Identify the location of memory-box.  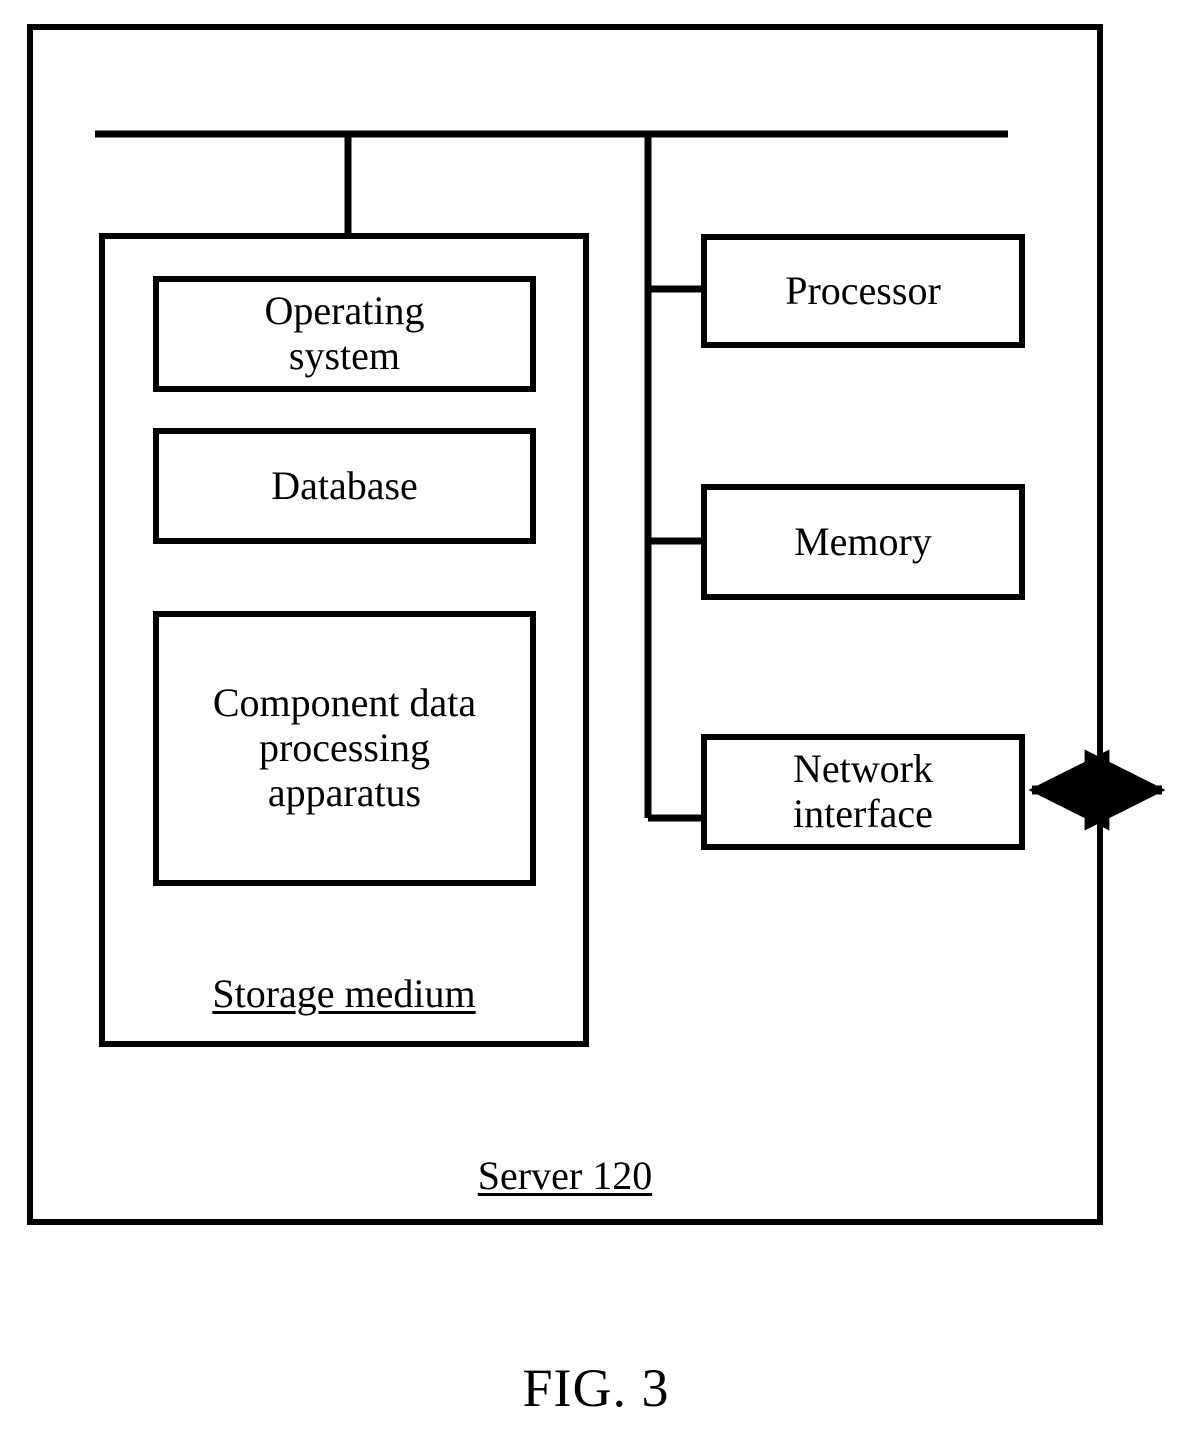
(863, 542).